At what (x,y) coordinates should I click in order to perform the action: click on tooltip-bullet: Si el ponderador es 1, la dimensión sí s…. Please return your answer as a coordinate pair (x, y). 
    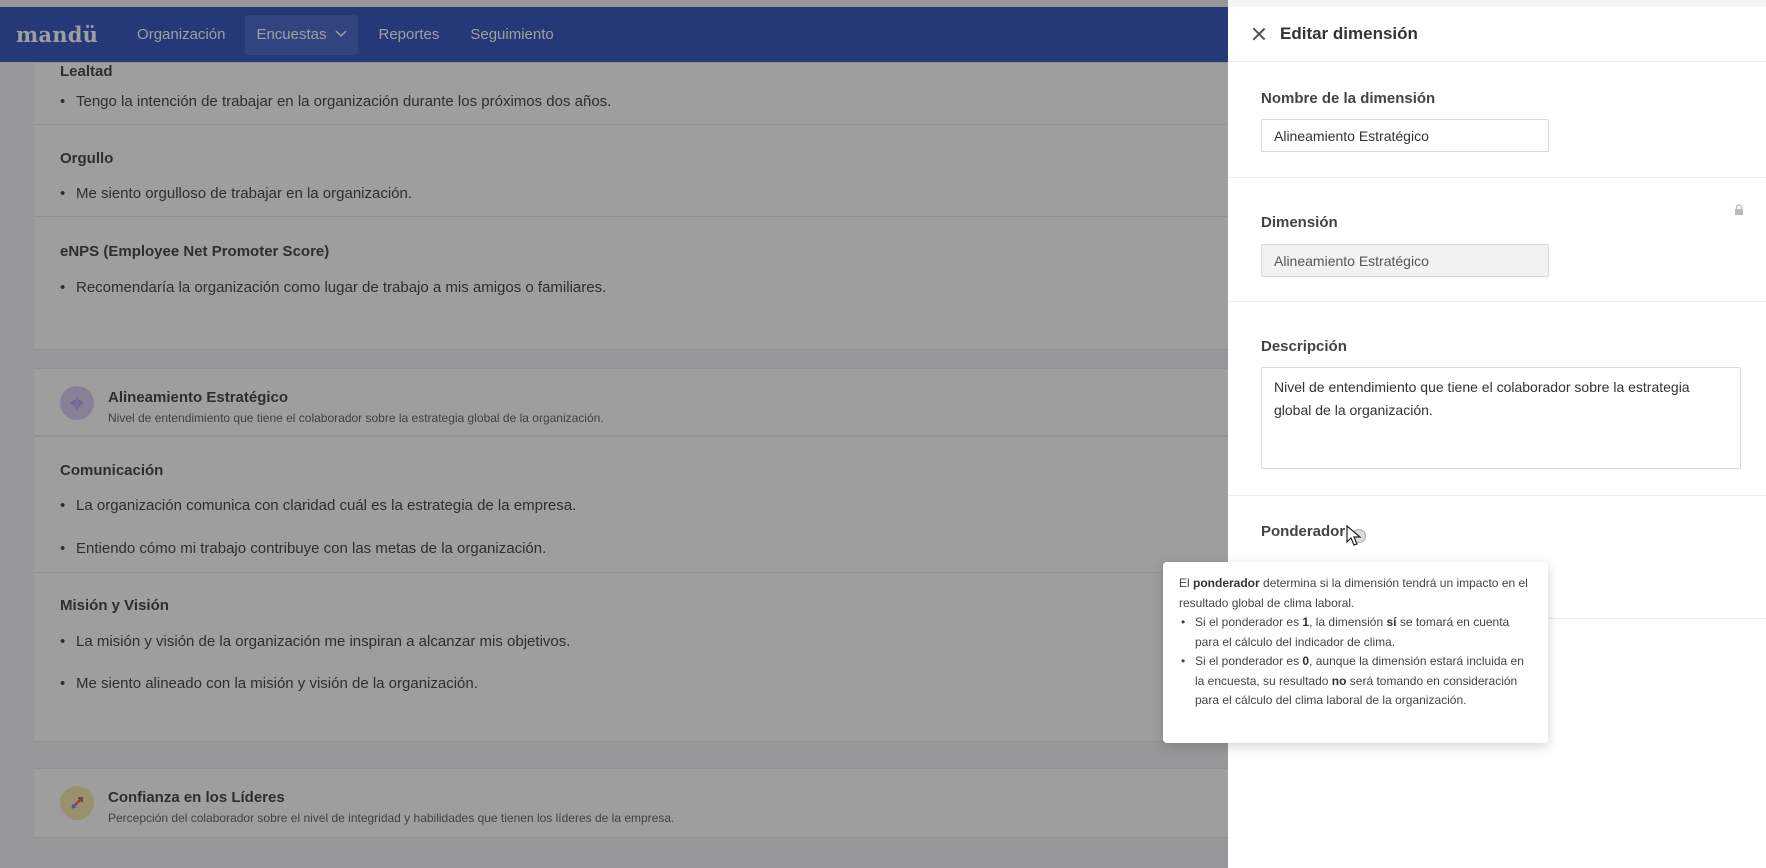
    Looking at the image, I should click on (1355, 632).